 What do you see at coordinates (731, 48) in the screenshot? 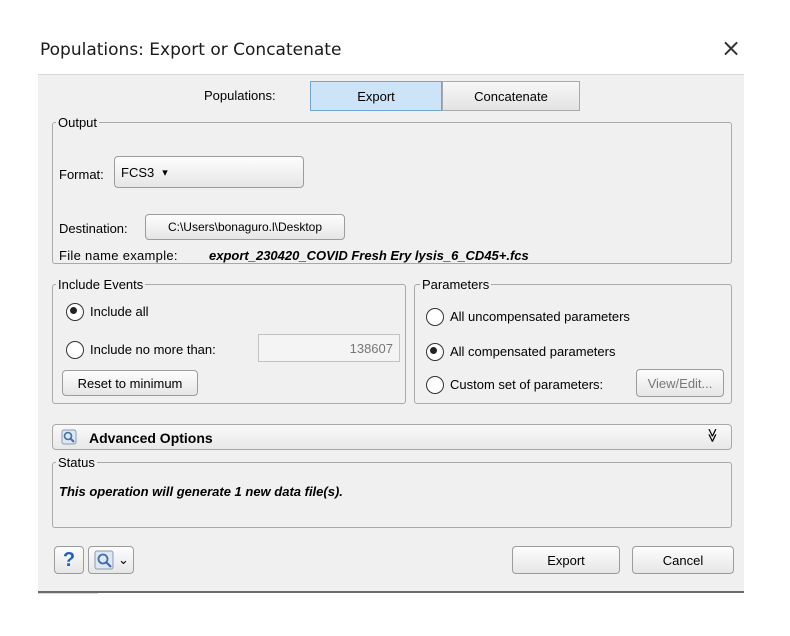
I see `close-icon: ×` at bounding box center [731, 48].